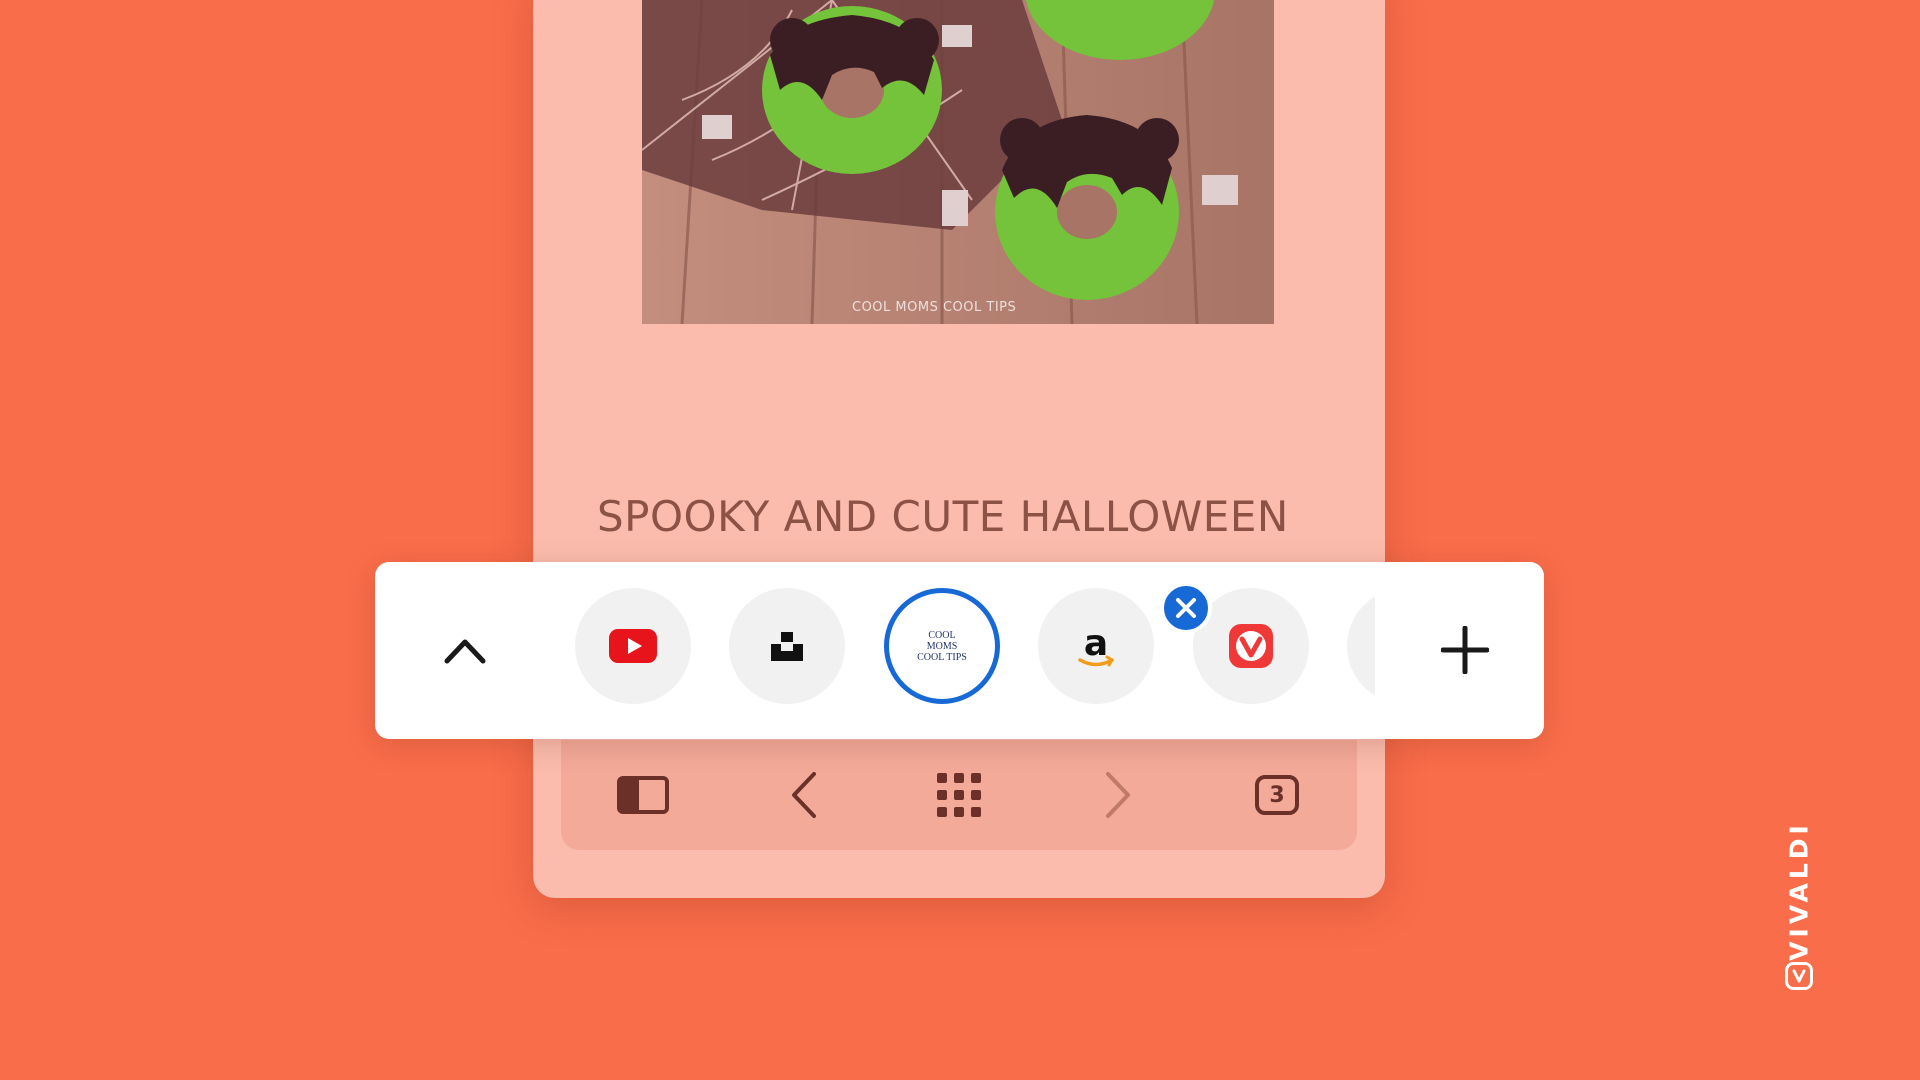 The image size is (1920, 1080). Describe the element at coordinates (1799, 976) in the screenshot. I see `vivaldi-logo-icon` at that location.